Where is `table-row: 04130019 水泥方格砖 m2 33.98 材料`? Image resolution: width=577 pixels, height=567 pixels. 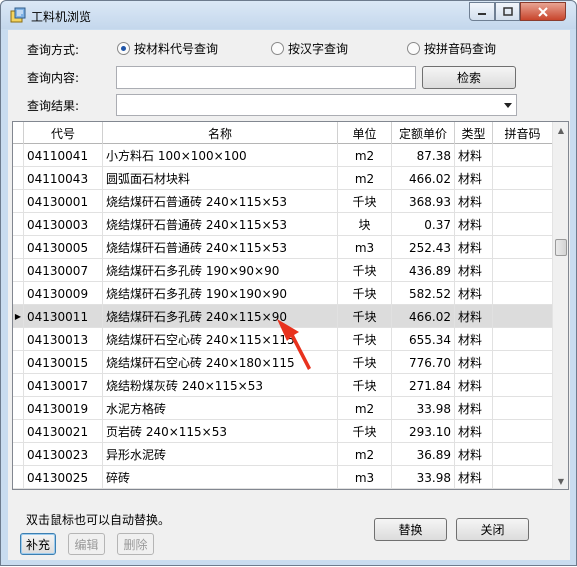
table-row: 04130019 水泥方格砖 m2 33.98 材料 is located at coordinates (283, 408).